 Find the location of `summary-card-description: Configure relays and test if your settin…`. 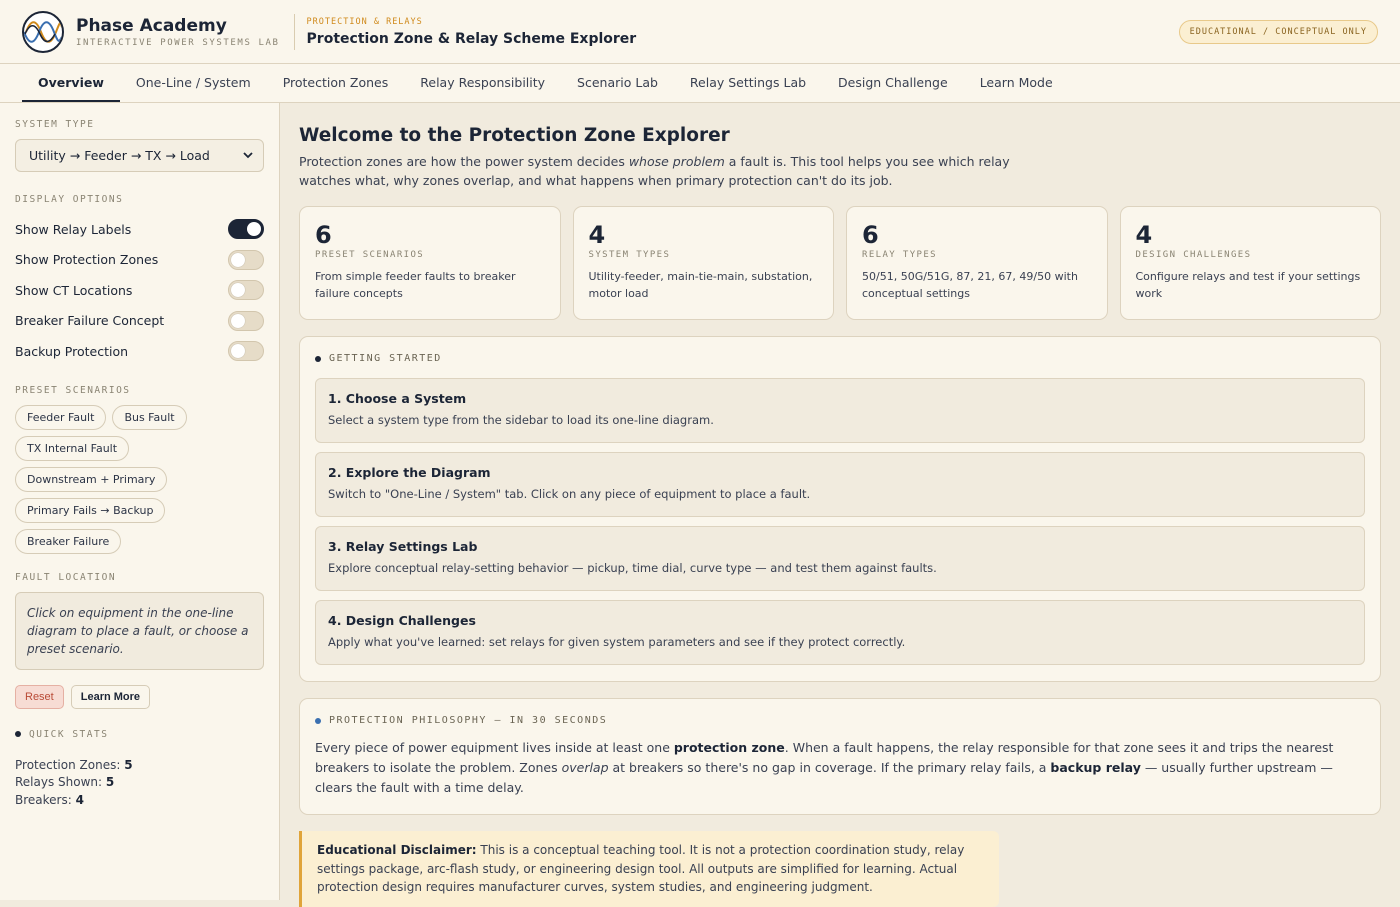

summary-card-description: Configure relays and test if your settin… is located at coordinates (1248, 285).